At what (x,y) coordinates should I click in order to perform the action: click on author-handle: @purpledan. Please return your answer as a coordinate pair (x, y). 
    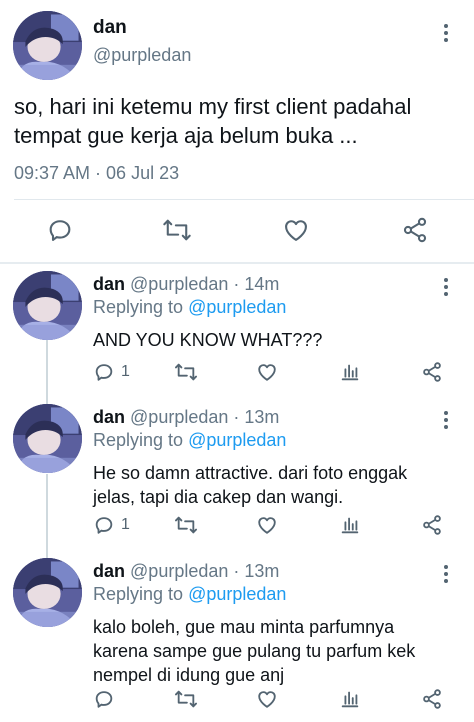
    Looking at the image, I should click on (142, 55).